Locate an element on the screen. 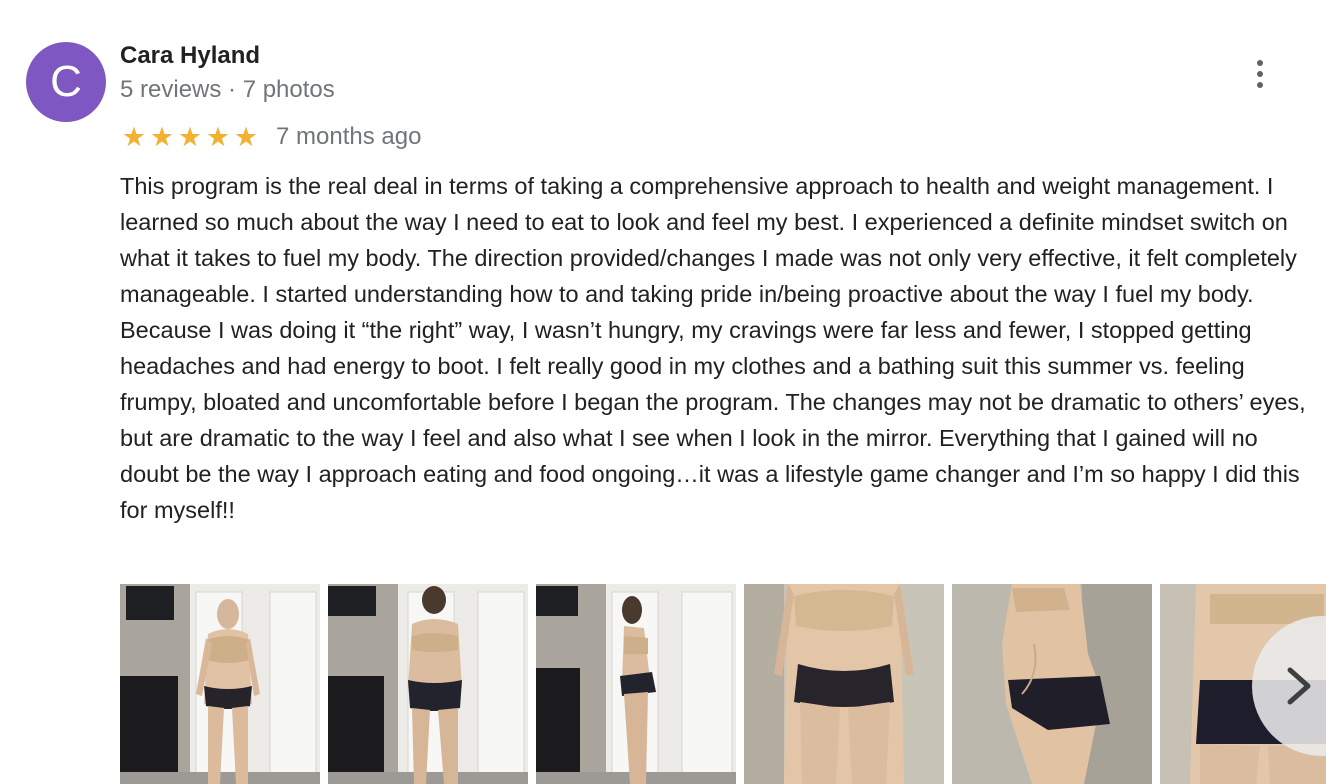 The image size is (1326, 784). more-vert-icon is located at coordinates (1260, 74).